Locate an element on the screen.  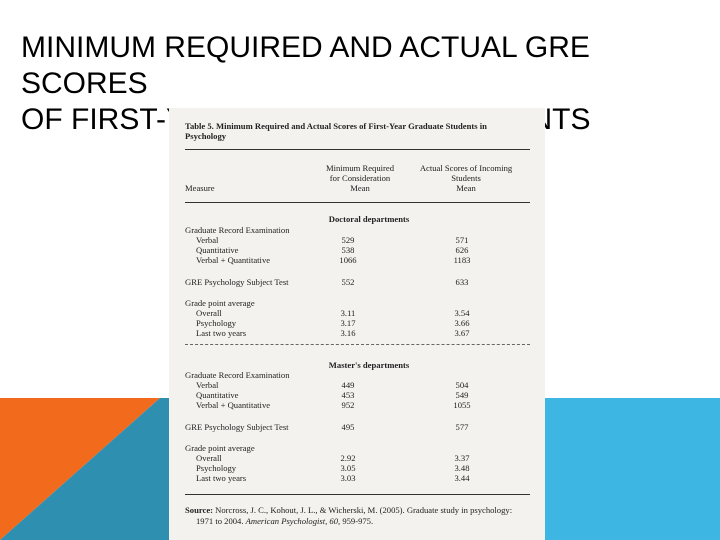
source-rule is located at coordinates (357, 494).